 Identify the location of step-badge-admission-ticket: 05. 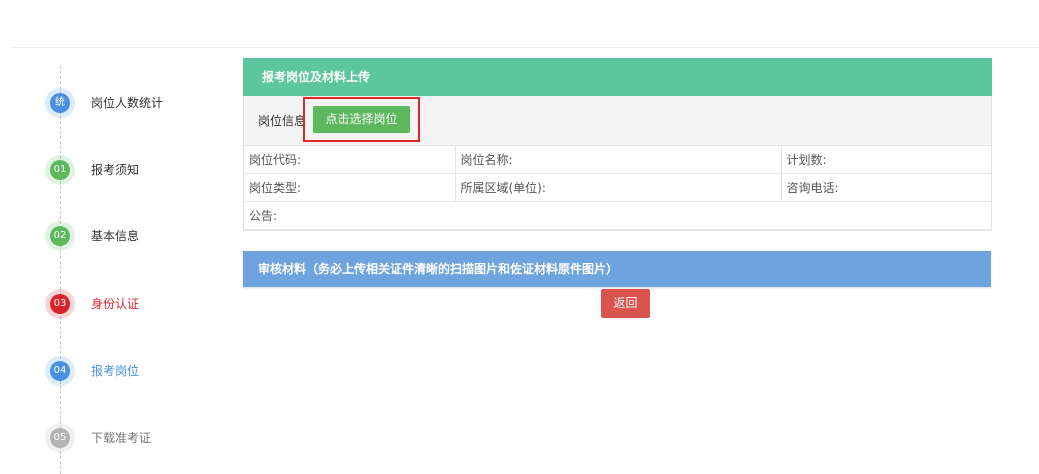
(60, 438).